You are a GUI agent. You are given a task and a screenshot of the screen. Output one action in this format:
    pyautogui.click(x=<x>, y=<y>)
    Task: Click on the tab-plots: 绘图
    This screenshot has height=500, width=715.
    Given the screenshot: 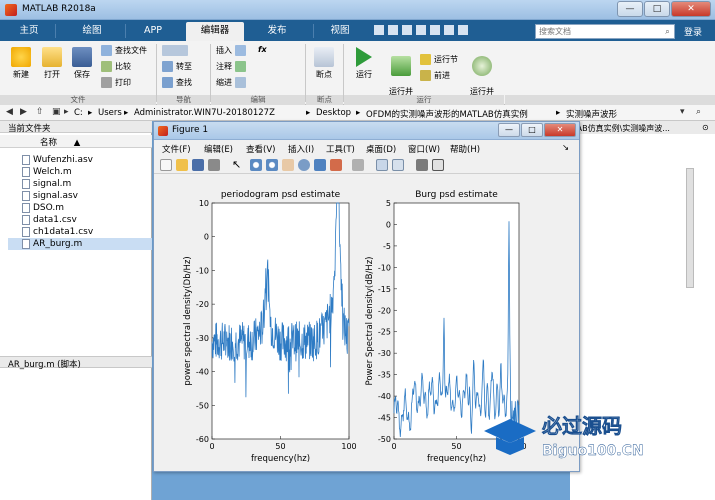 What is the action you would take?
    pyautogui.click(x=92, y=31)
    